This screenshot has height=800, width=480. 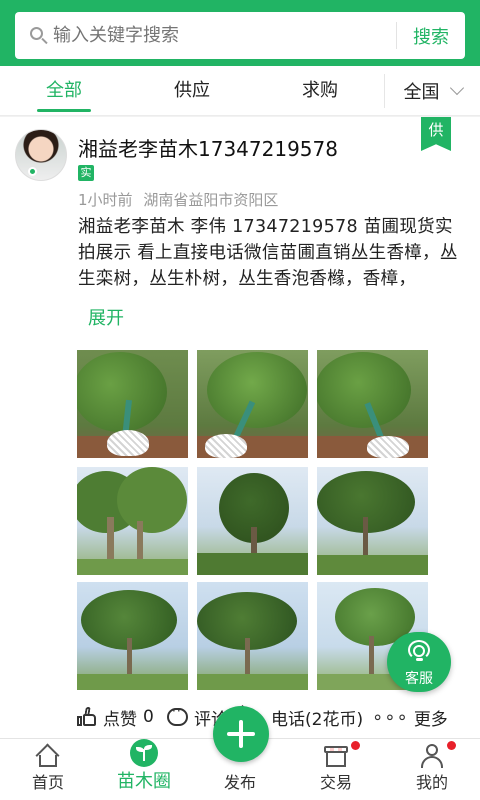 What do you see at coordinates (421, 92) in the screenshot?
I see `region-filter-label: 全国` at bounding box center [421, 92].